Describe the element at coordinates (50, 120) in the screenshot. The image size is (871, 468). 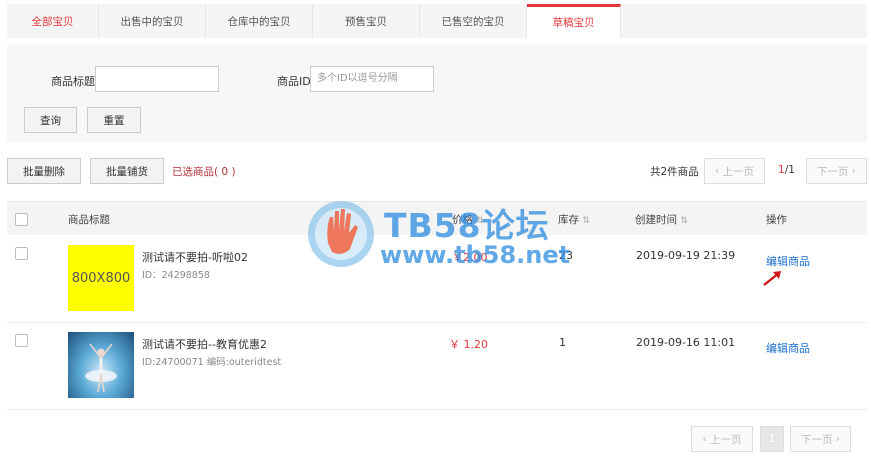
I see `query-button: 查询` at that location.